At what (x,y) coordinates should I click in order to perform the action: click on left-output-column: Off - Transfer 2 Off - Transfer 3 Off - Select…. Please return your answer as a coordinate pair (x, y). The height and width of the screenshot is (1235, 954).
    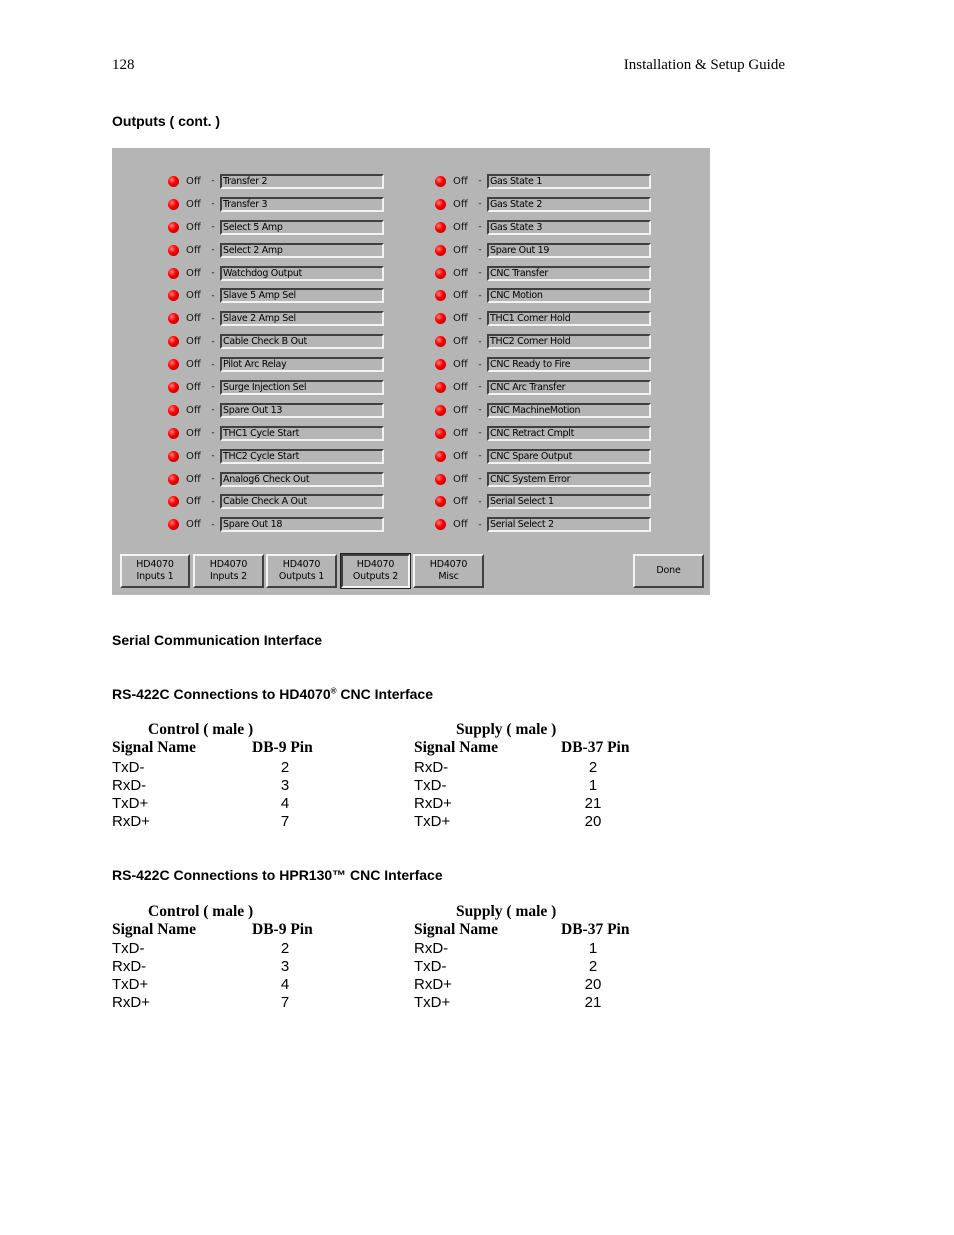
    Looking at the image, I should click on (276, 353).